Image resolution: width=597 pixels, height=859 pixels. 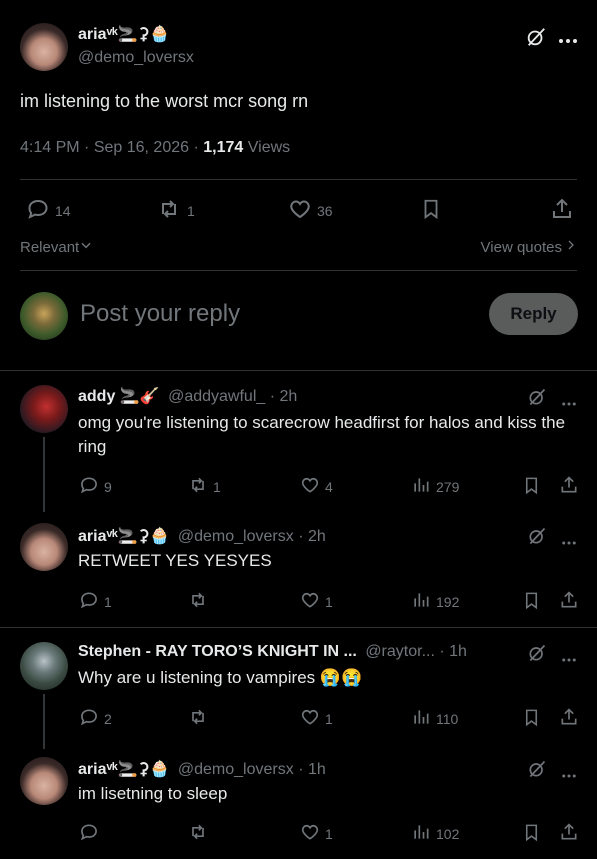 What do you see at coordinates (434, 718) in the screenshot?
I see `views-button: 110` at bounding box center [434, 718].